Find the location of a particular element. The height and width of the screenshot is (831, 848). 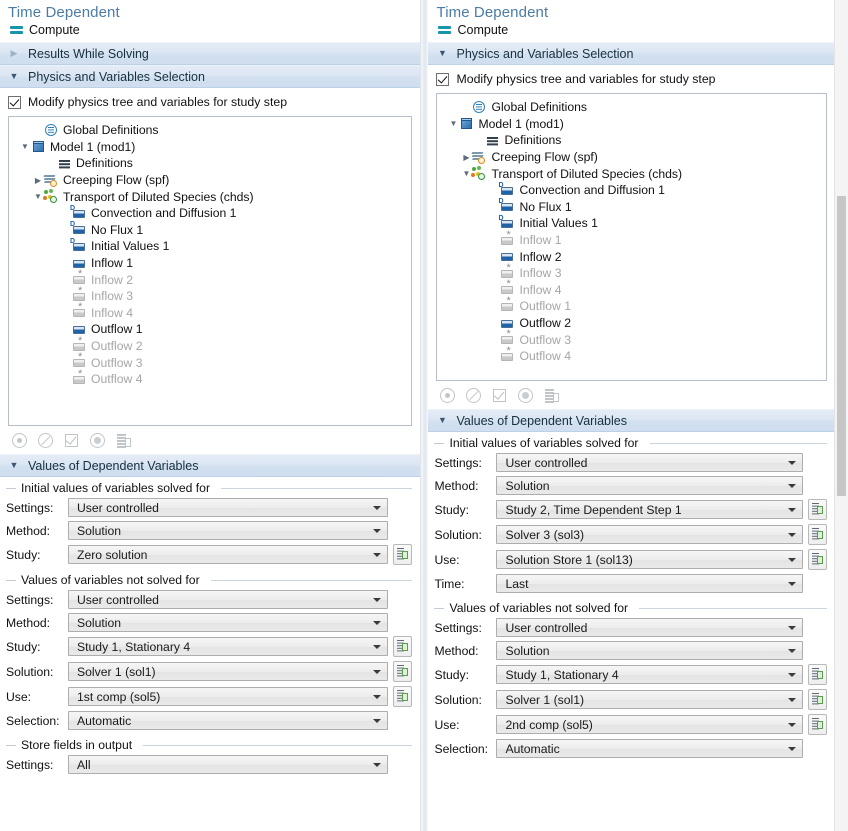

dropdown-study: Study 2, Time Dependent Step 1 is located at coordinates (650, 509).